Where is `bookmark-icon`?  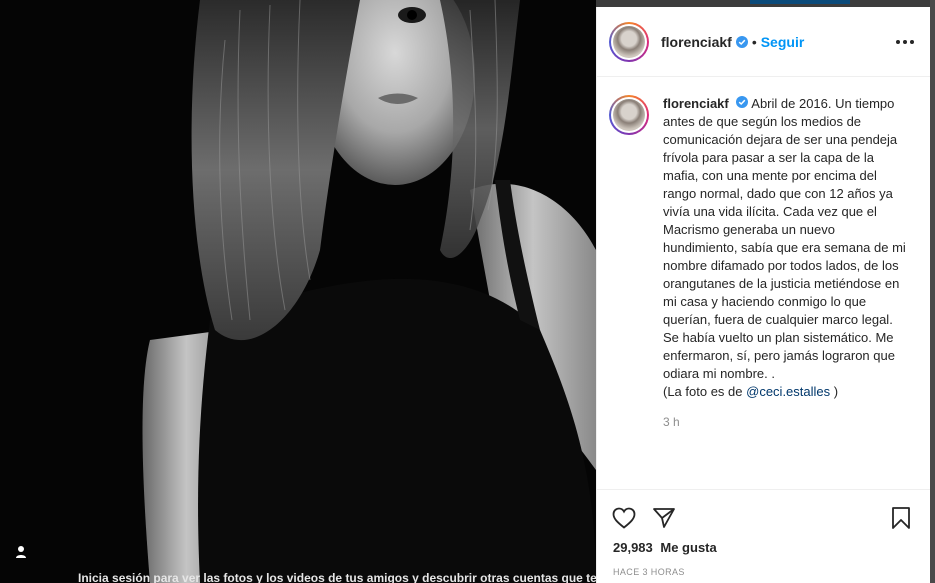
bookmark-icon is located at coordinates (901, 518).